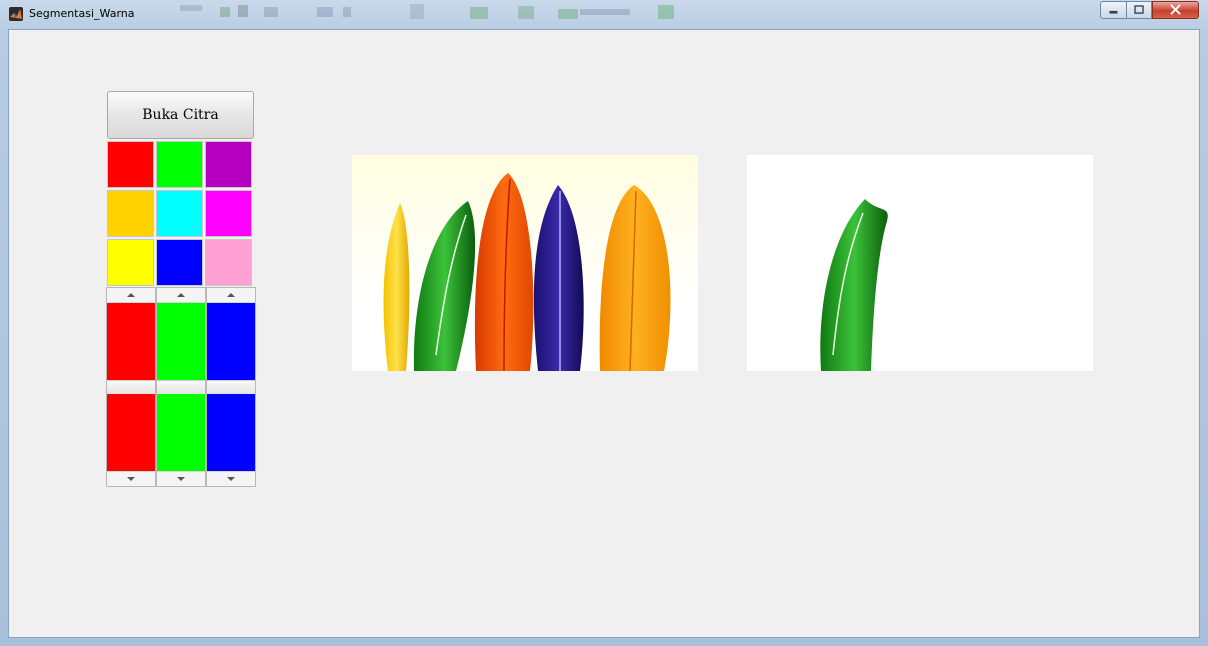  I want to click on swatch-cyan, so click(179, 213).